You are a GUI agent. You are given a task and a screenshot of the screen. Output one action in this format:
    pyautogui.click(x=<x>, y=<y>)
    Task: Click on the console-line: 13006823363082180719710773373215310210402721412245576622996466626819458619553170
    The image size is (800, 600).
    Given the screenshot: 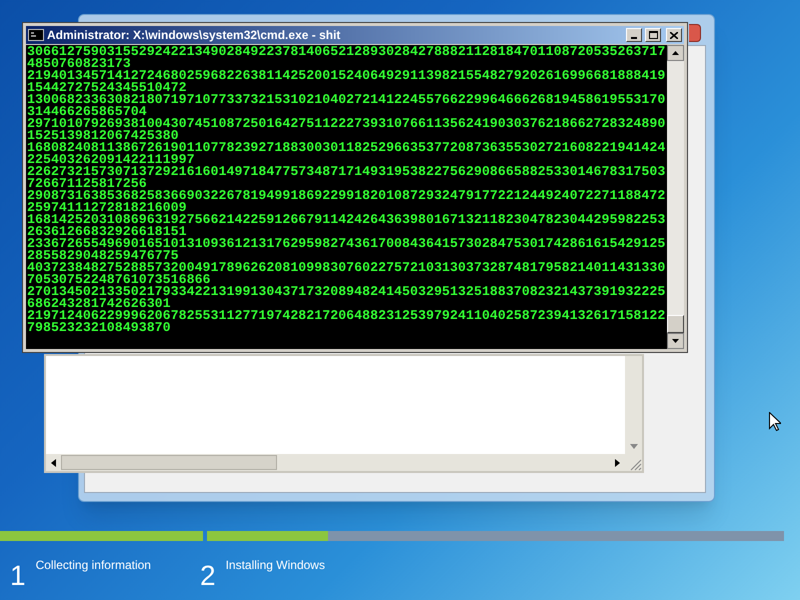 What is the action you would take?
    pyautogui.click(x=346, y=100)
    